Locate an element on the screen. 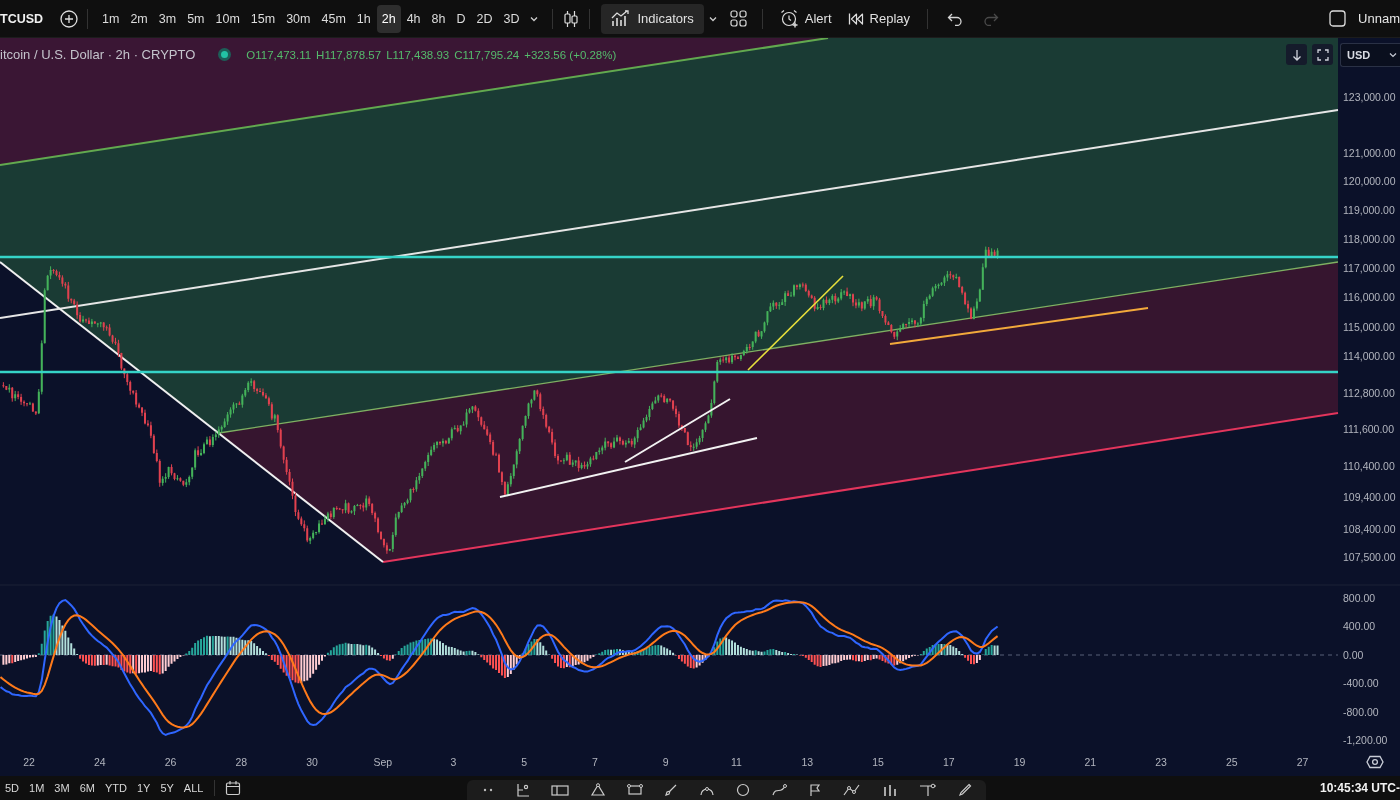 Image resolution: width=1400 pixels, height=800 pixels. ohlc-value: O117,473.11 is located at coordinates (279, 54).